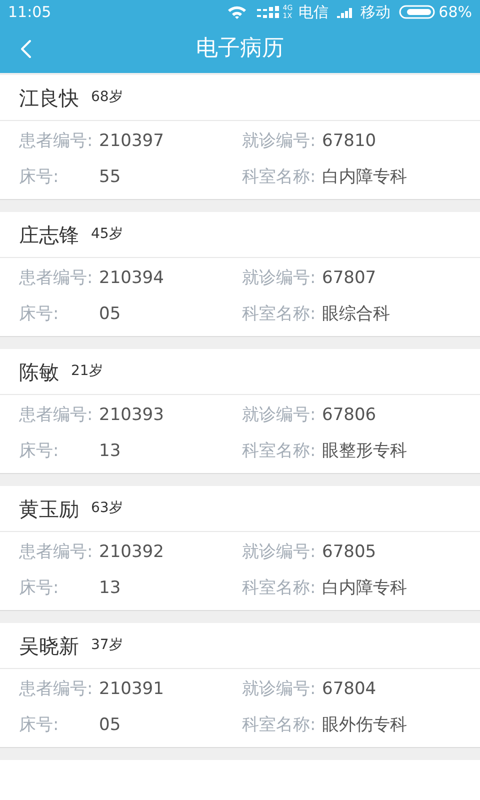  Describe the element at coordinates (313, 12) in the screenshot. I see `carrier-name: 电信` at that location.